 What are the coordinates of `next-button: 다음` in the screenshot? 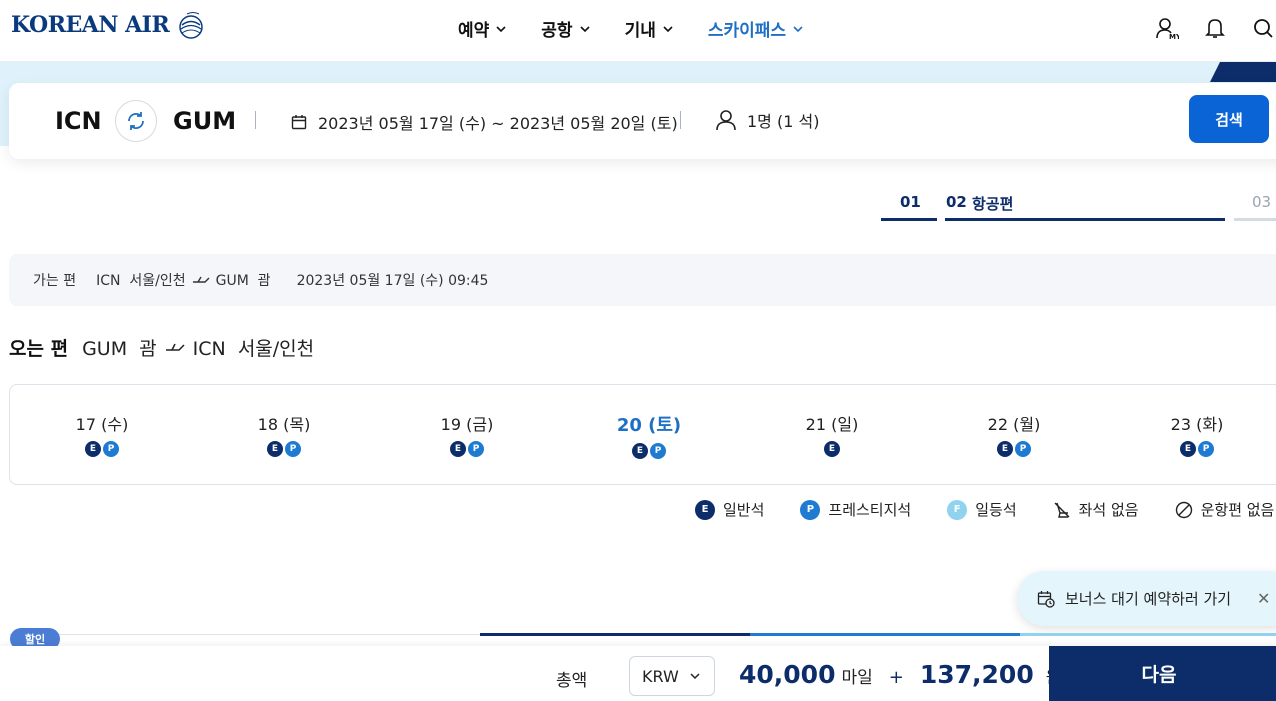 It's located at (1162, 673).